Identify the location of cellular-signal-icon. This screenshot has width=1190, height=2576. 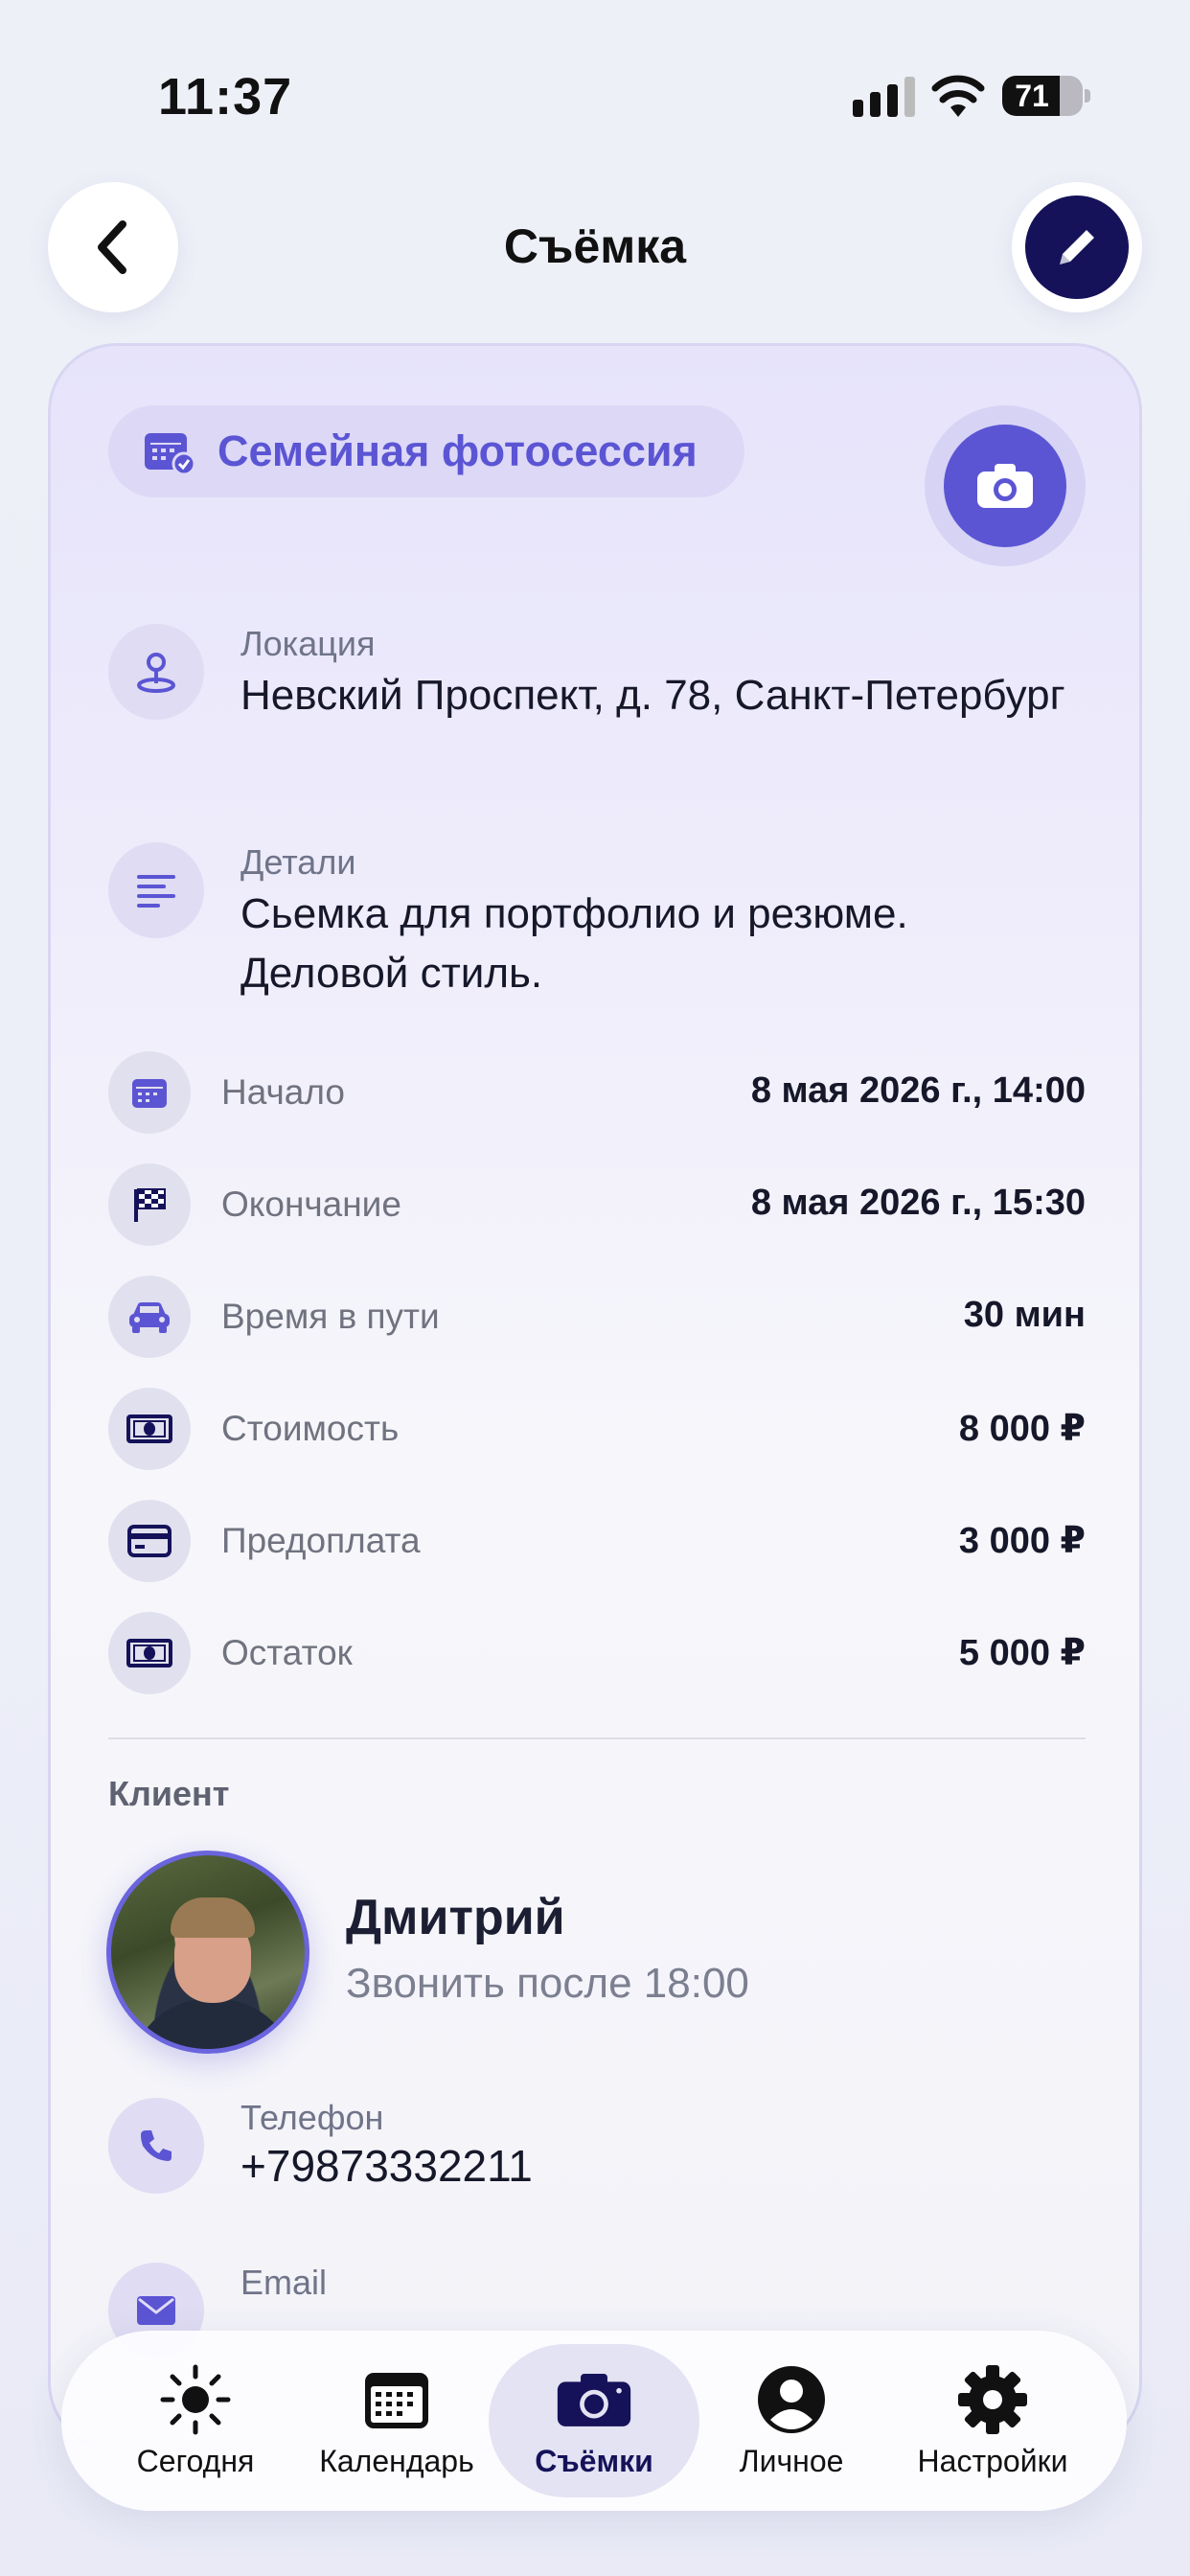
(884, 97).